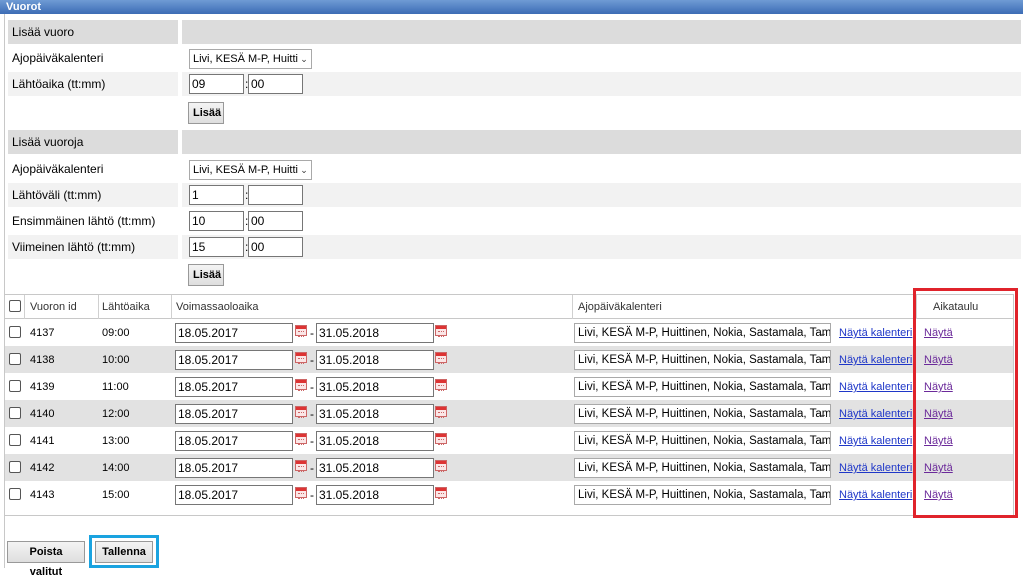  What do you see at coordinates (216, 195) in the screenshot?
I see `interval-hour-input: 1` at bounding box center [216, 195].